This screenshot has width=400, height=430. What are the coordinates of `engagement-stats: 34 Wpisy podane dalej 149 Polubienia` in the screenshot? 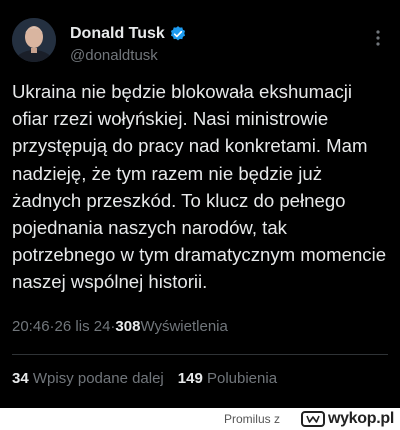 It's located at (144, 378).